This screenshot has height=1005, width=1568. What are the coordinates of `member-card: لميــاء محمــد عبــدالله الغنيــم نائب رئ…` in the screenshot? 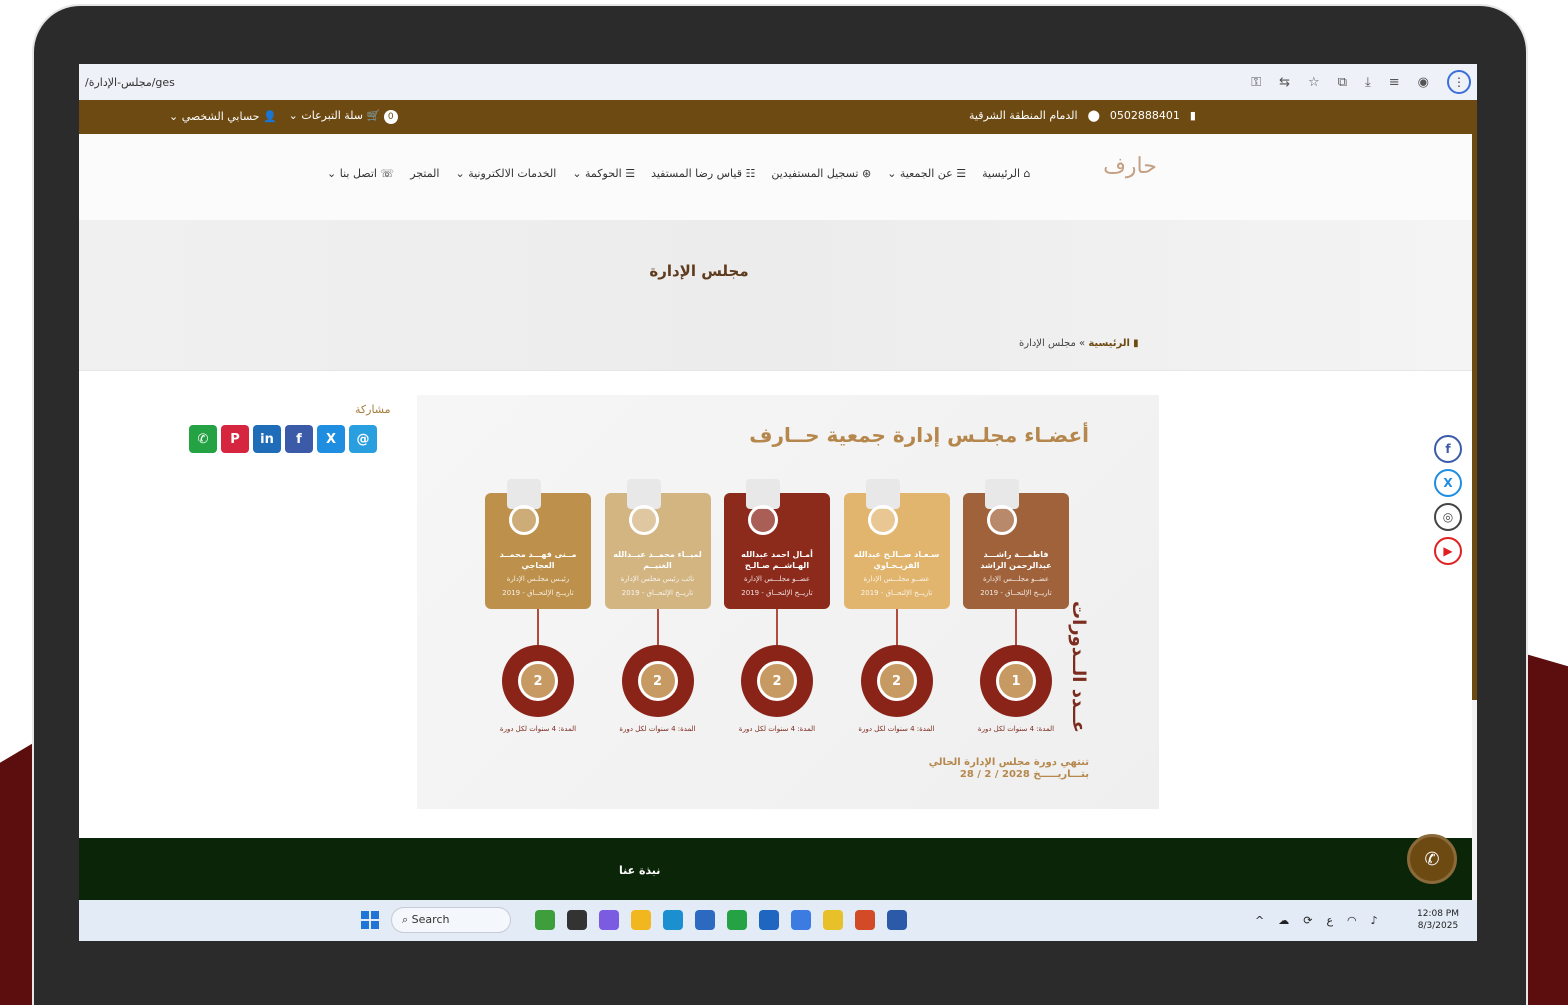 It's located at (657, 544).